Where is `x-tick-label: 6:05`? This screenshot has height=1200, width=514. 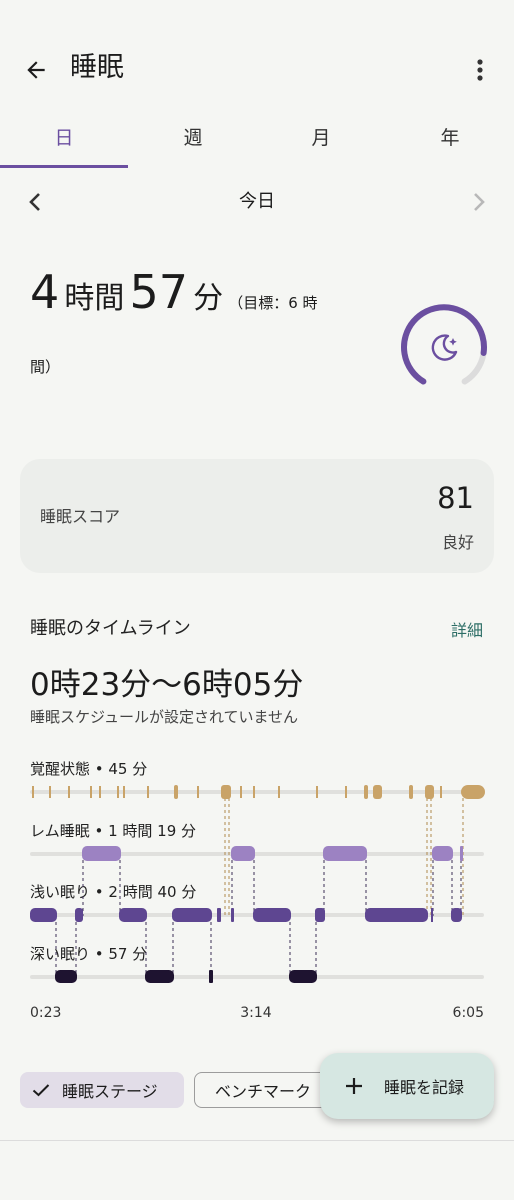 x-tick-label: 6:05 is located at coordinates (468, 1013).